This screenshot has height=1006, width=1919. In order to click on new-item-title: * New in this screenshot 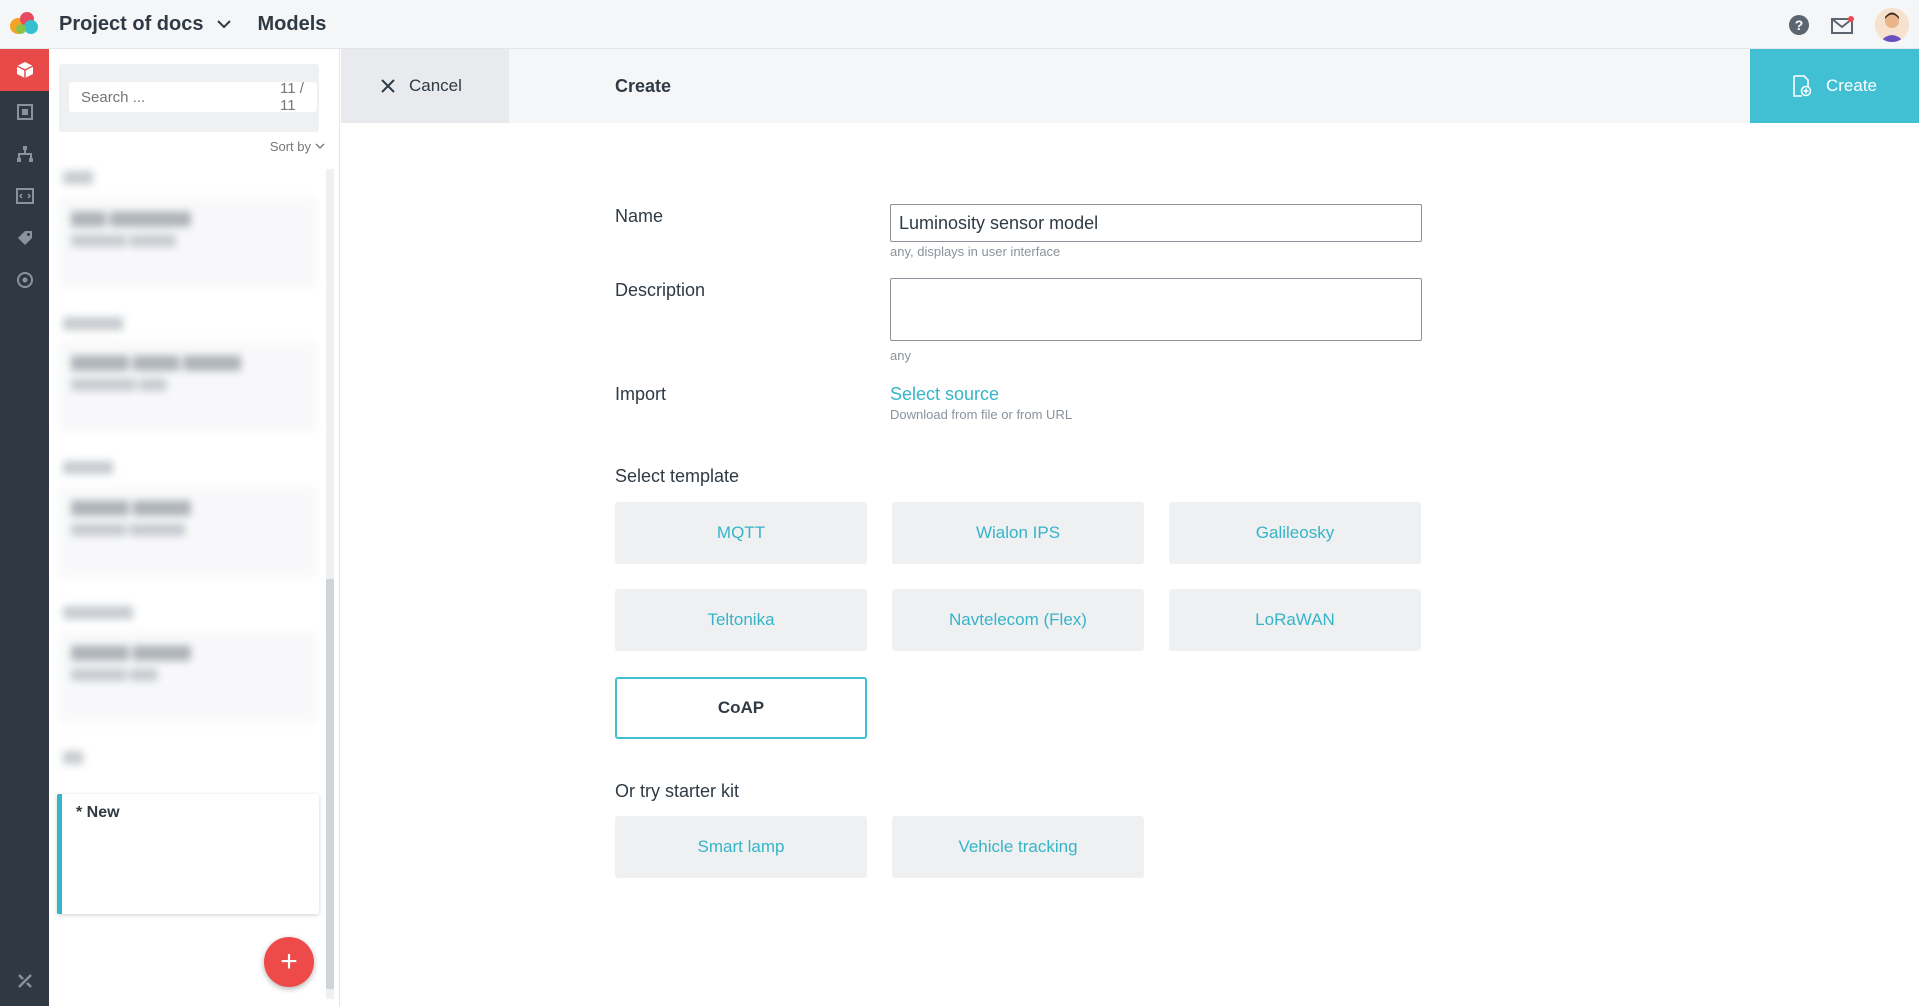, I will do `click(98, 812)`.